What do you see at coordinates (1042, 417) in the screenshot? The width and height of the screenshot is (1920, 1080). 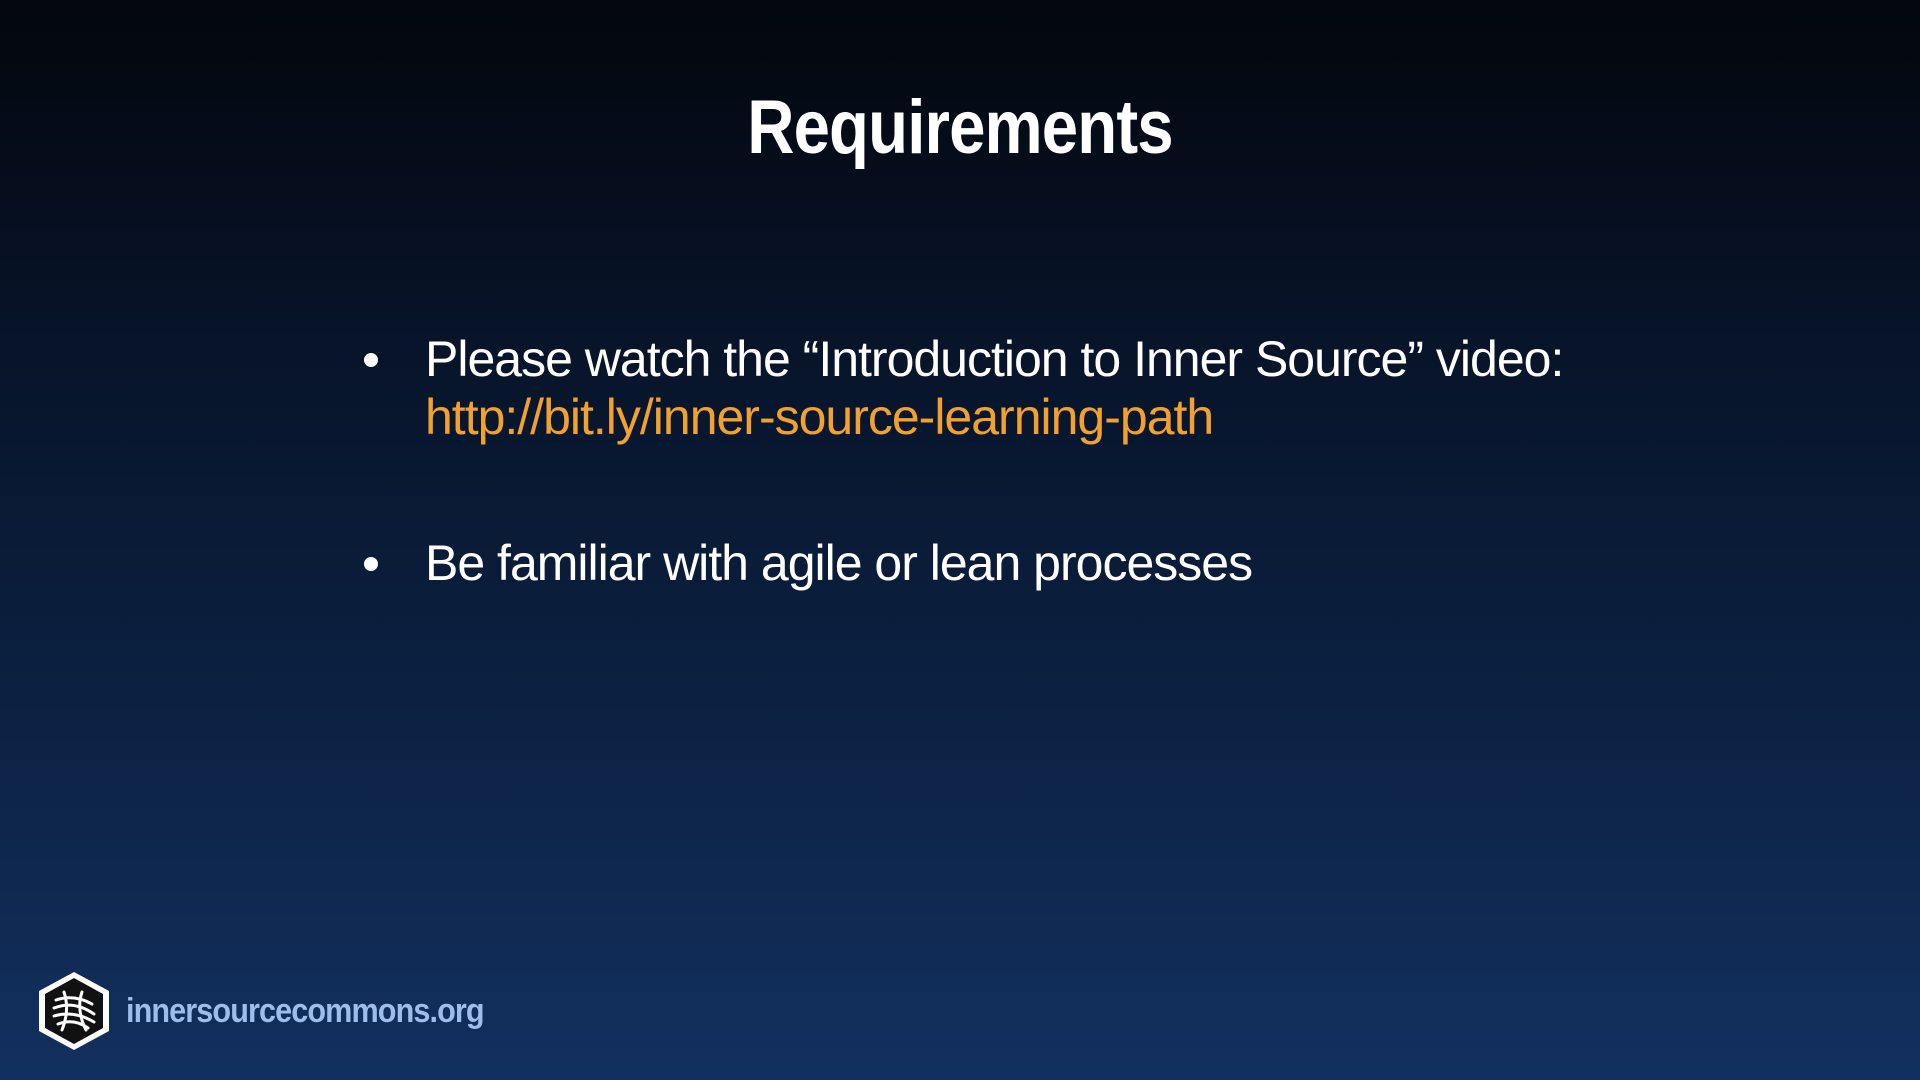 I see `learning-path-link: http://bit.ly/inner-source-learning-path` at bounding box center [1042, 417].